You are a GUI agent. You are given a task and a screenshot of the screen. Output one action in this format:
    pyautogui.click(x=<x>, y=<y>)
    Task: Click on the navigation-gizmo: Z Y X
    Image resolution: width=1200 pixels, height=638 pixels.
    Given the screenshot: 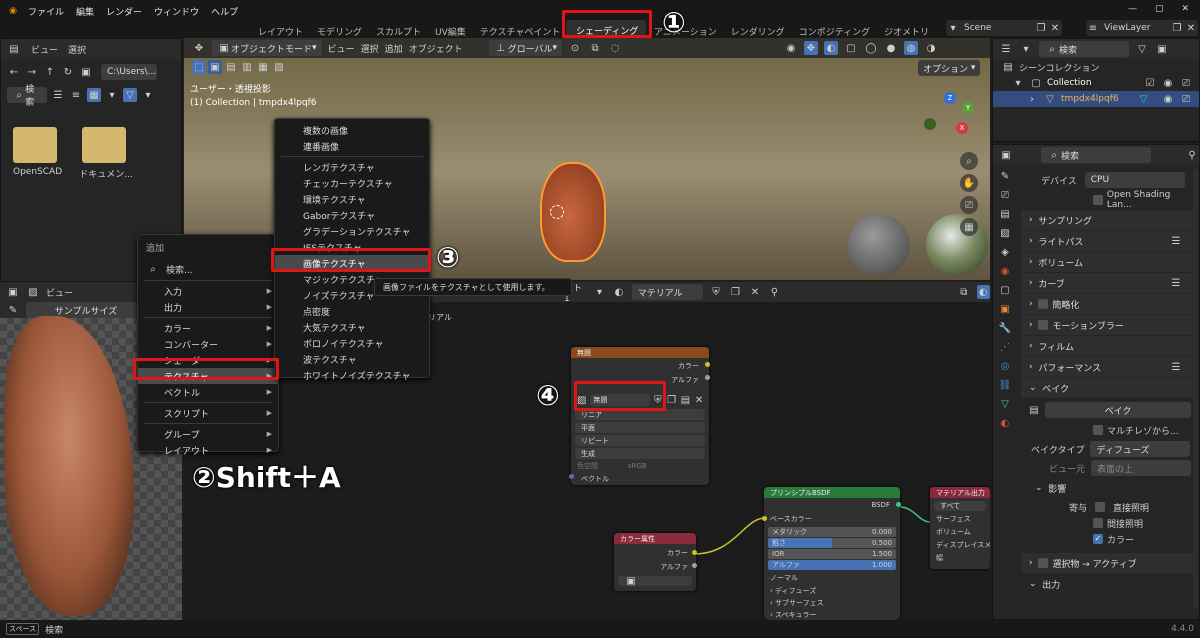 What is the action you would take?
    pyautogui.click(x=952, y=120)
    